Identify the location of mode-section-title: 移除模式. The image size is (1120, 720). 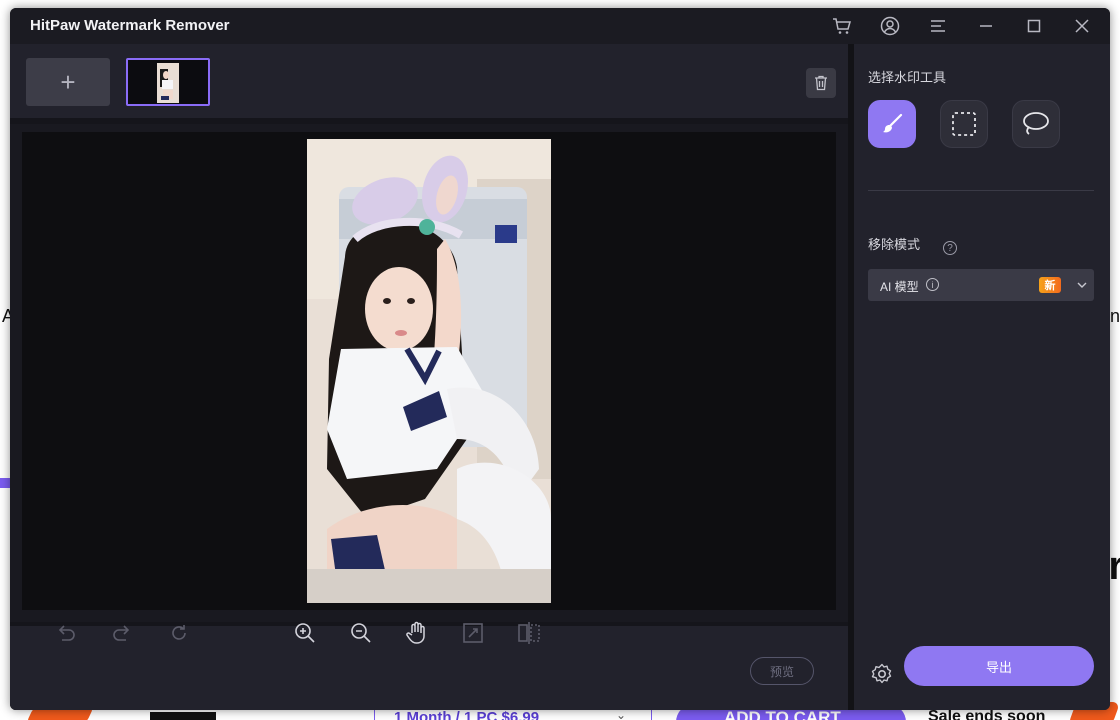
(894, 244).